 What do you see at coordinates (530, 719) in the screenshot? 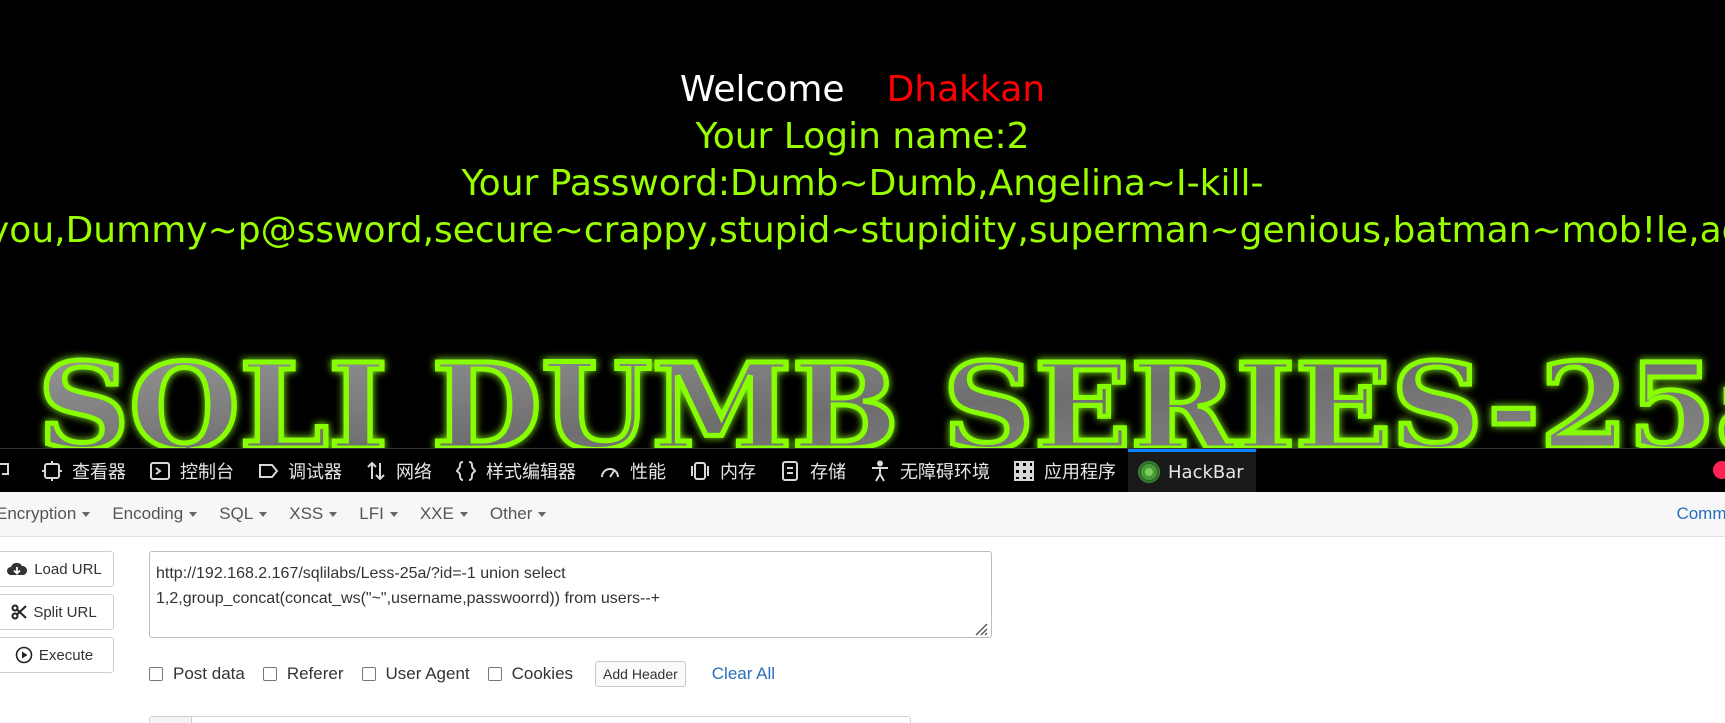
I see `secondary-input` at bounding box center [530, 719].